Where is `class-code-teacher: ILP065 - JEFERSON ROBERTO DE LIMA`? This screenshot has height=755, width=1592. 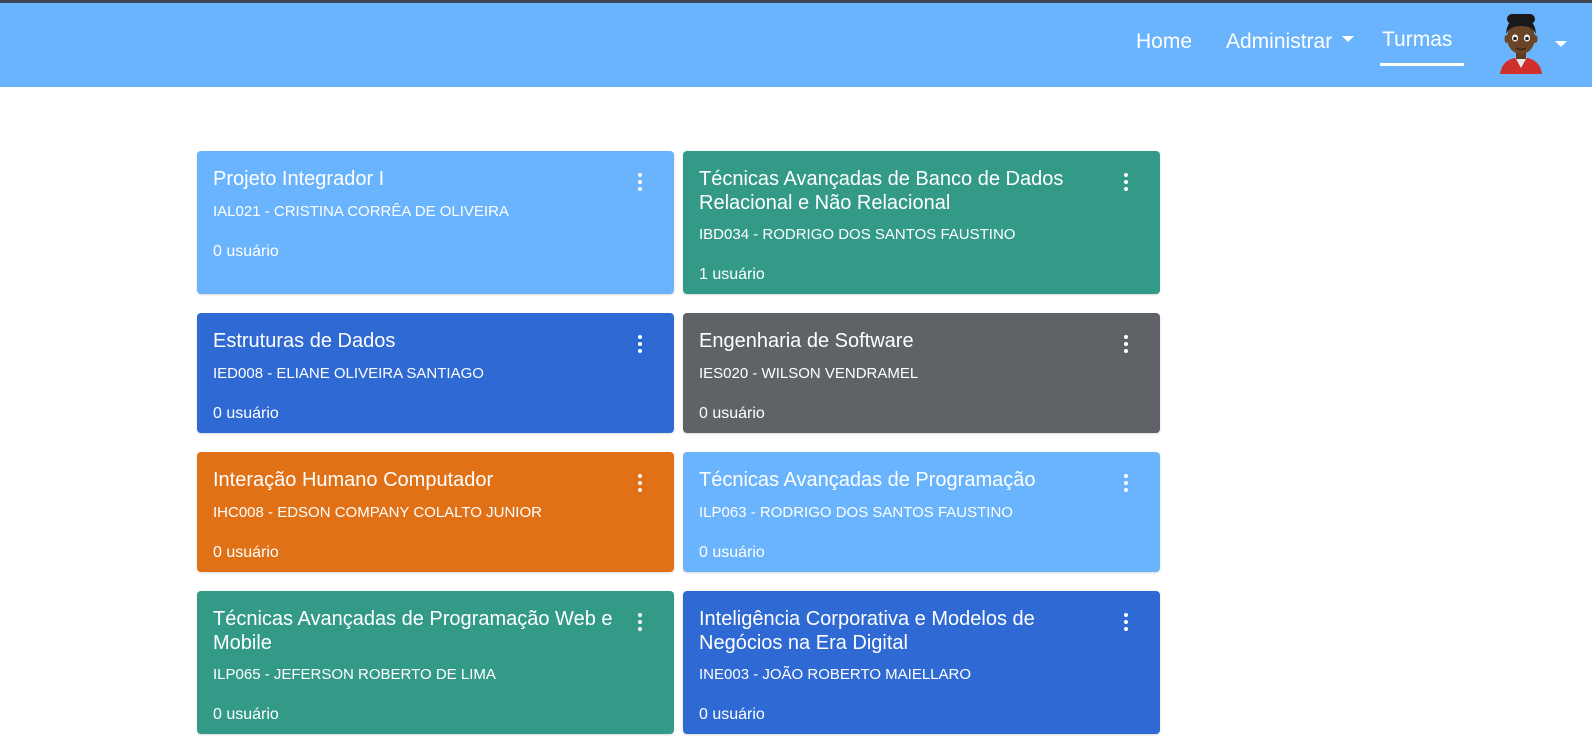
class-code-teacher: ILP065 - JEFERSON ROBERTO DE LIMA is located at coordinates (354, 674).